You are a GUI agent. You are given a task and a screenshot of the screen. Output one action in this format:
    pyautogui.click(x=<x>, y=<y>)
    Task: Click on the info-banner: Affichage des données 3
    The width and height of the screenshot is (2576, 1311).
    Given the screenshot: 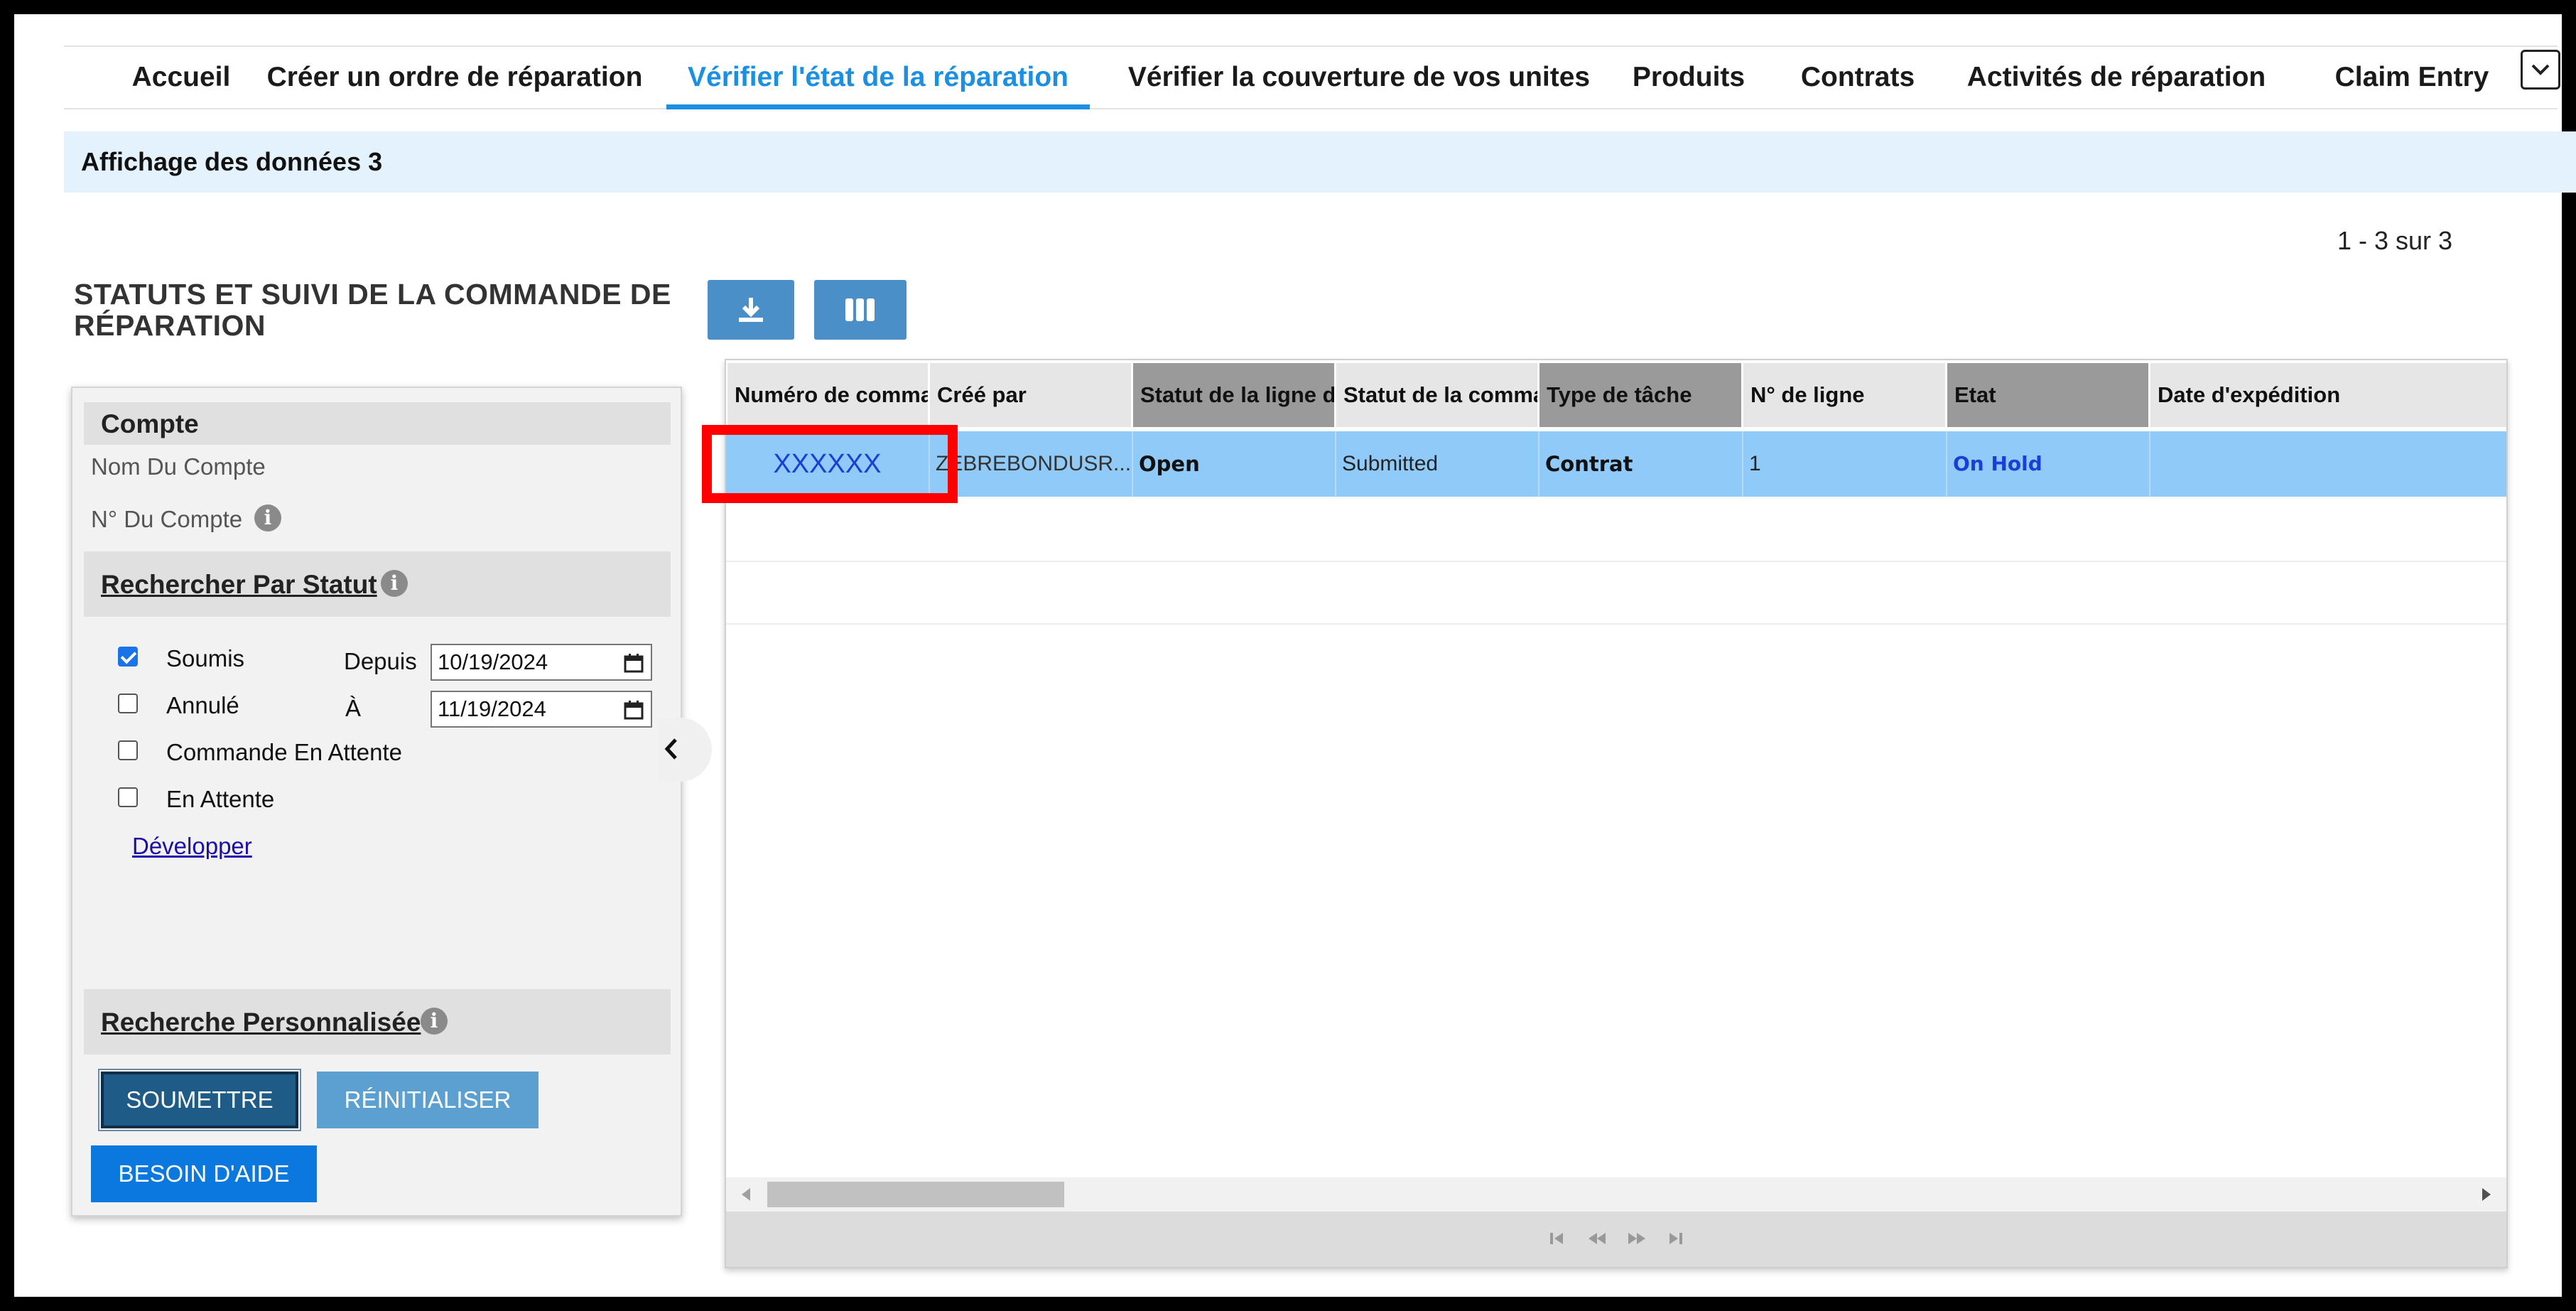 What is the action you would take?
    pyautogui.click(x=1320, y=162)
    